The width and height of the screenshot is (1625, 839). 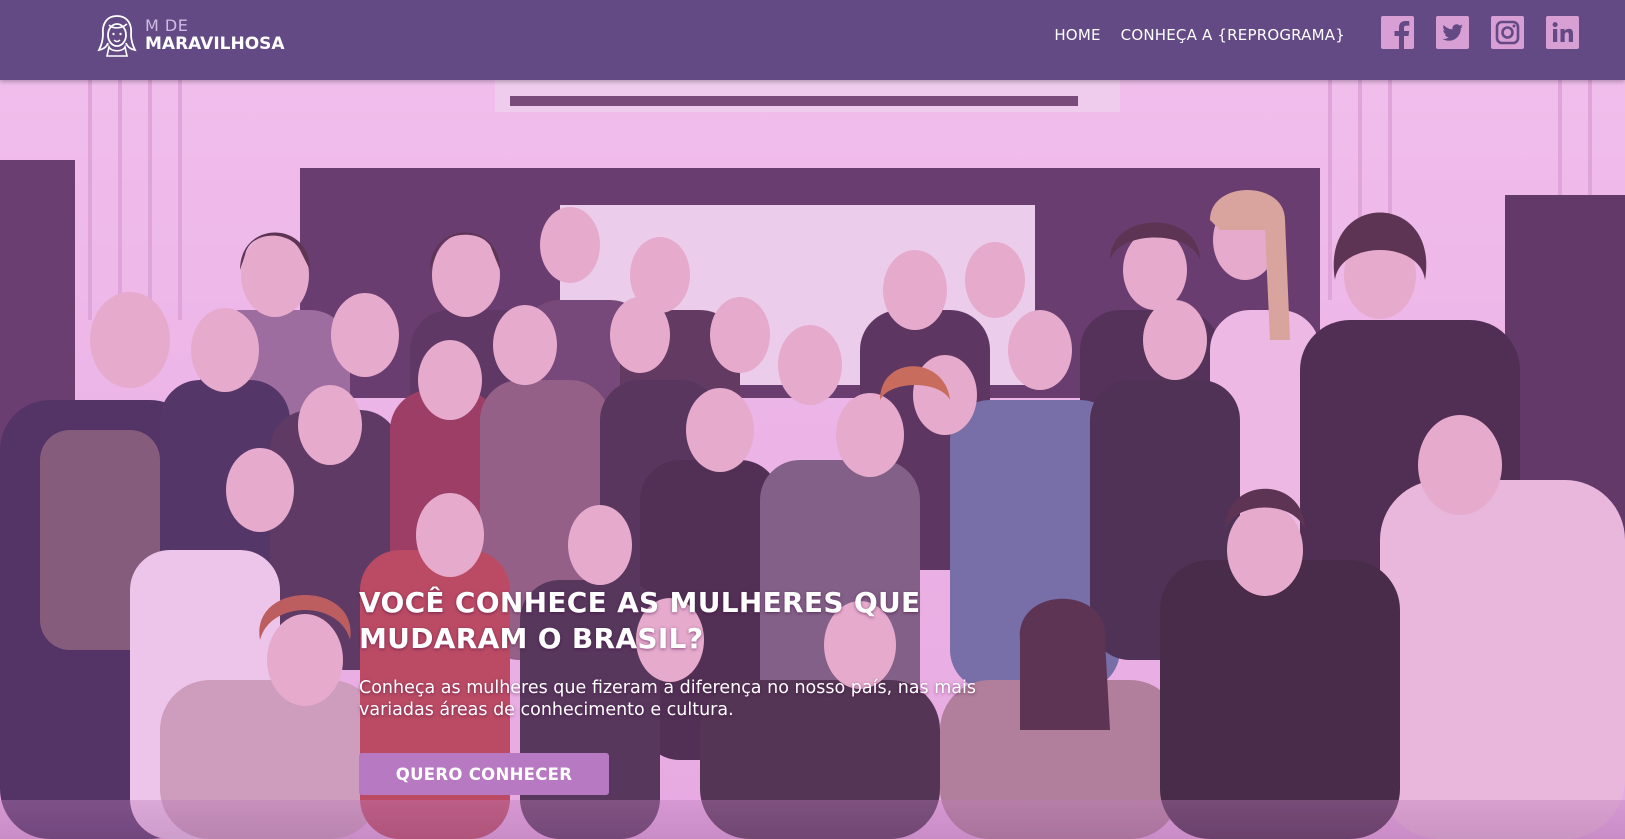 What do you see at coordinates (1562, 32) in the screenshot?
I see `linkedin-icon` at bounding box center [1562, 32].